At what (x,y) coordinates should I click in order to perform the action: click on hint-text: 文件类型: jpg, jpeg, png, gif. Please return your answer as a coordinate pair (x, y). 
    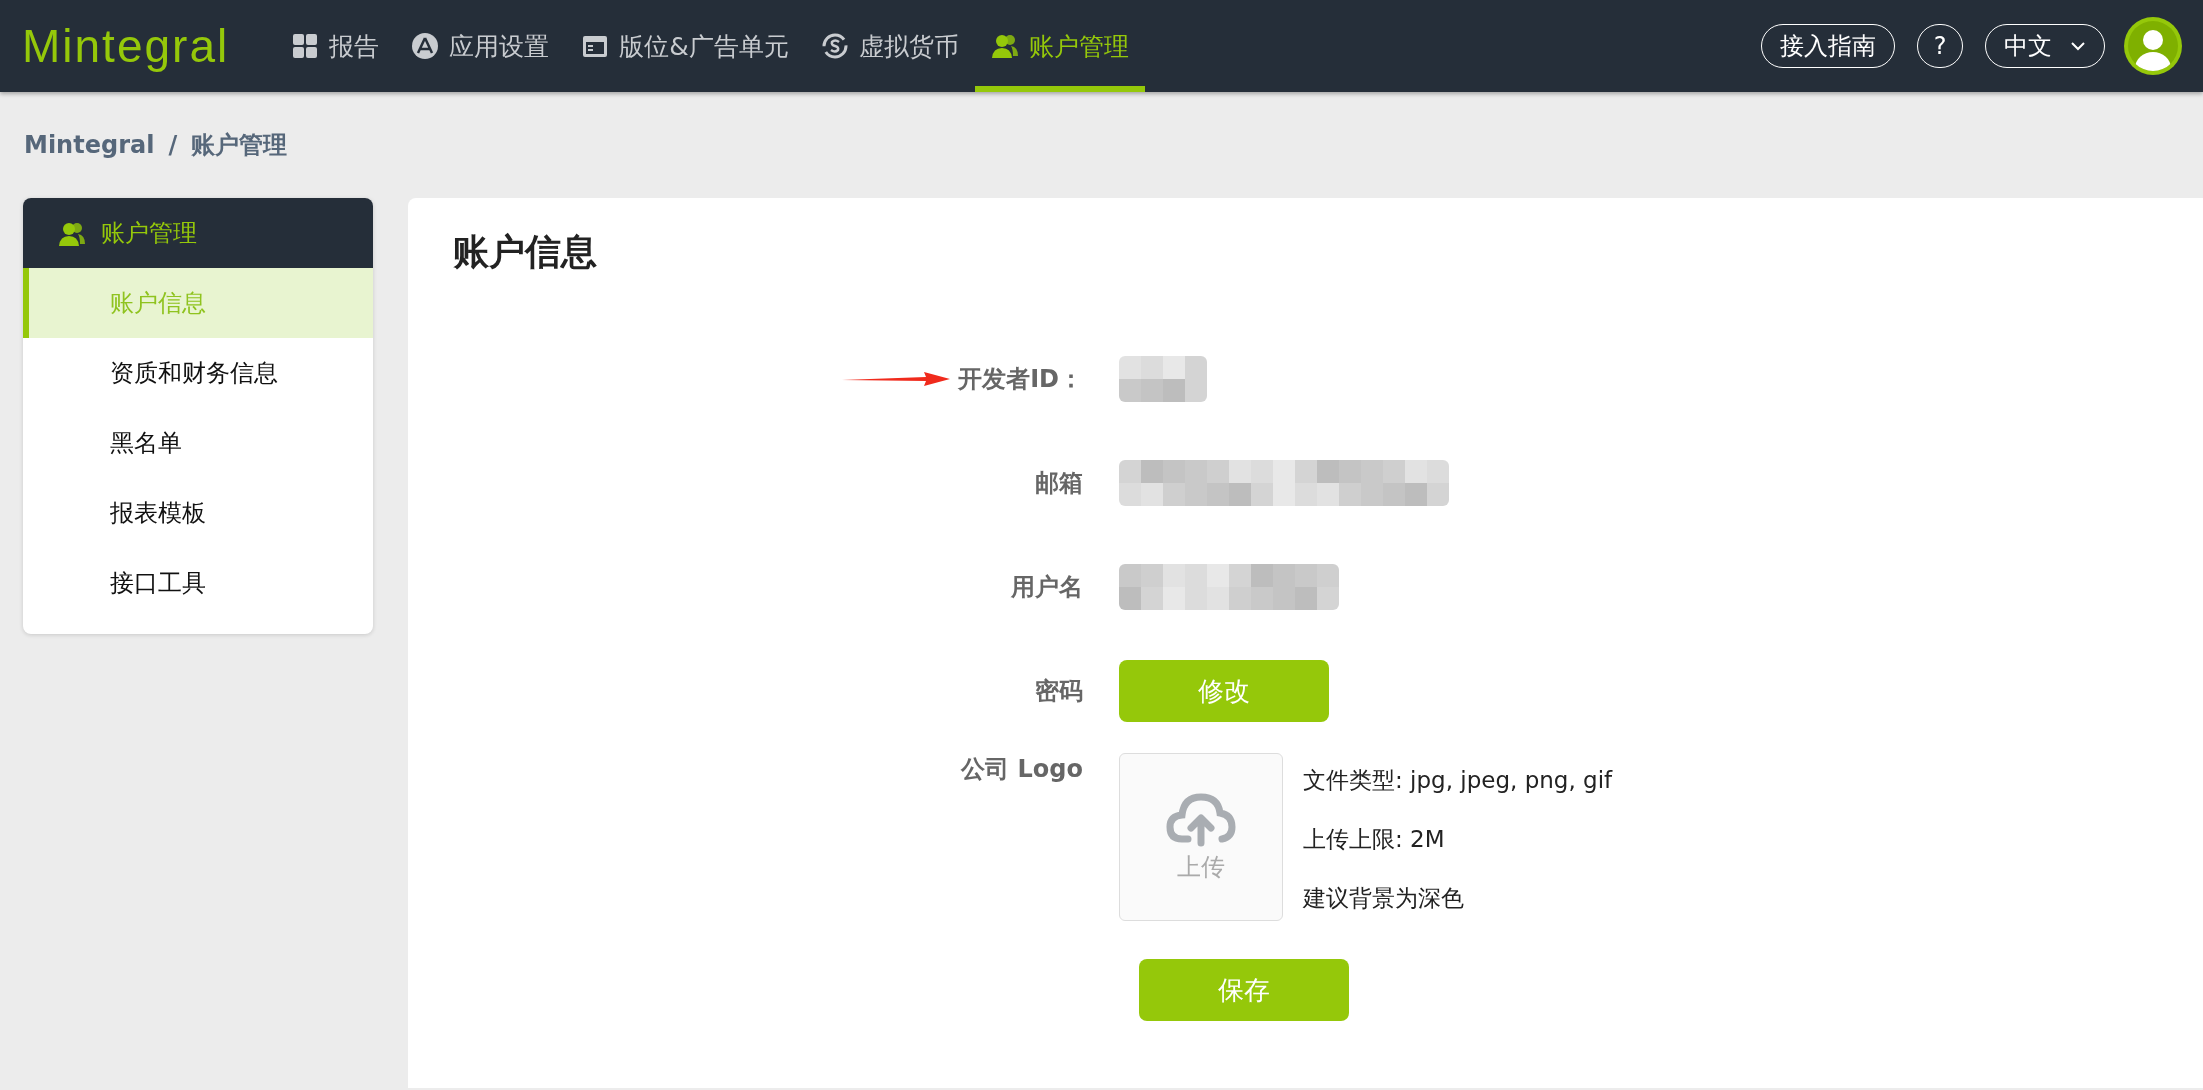
    Looking at the image, I should click on (1458, 780).